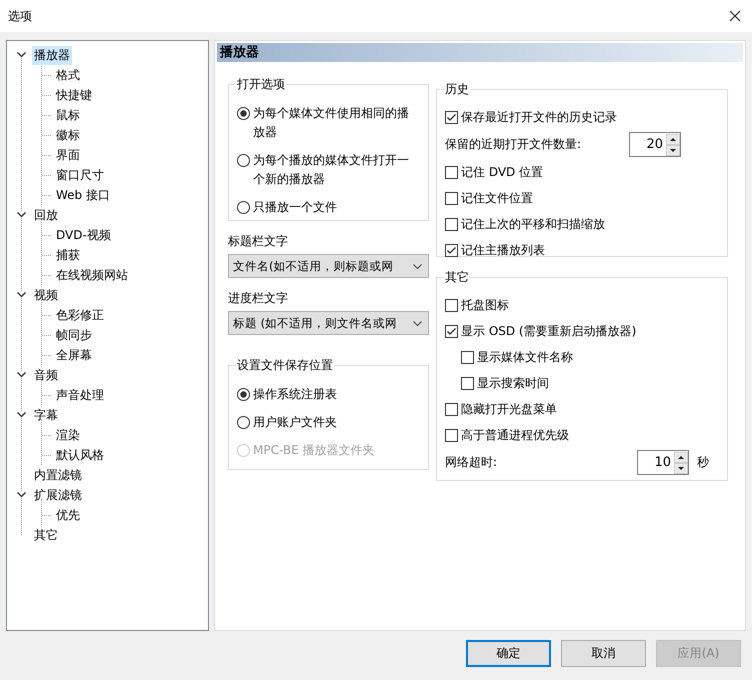 The image size is (752, 680). What do you see at coordinates (46, 295) in the screenshot?
I see `tree-item: 视频` at bounding box center [46, 295].